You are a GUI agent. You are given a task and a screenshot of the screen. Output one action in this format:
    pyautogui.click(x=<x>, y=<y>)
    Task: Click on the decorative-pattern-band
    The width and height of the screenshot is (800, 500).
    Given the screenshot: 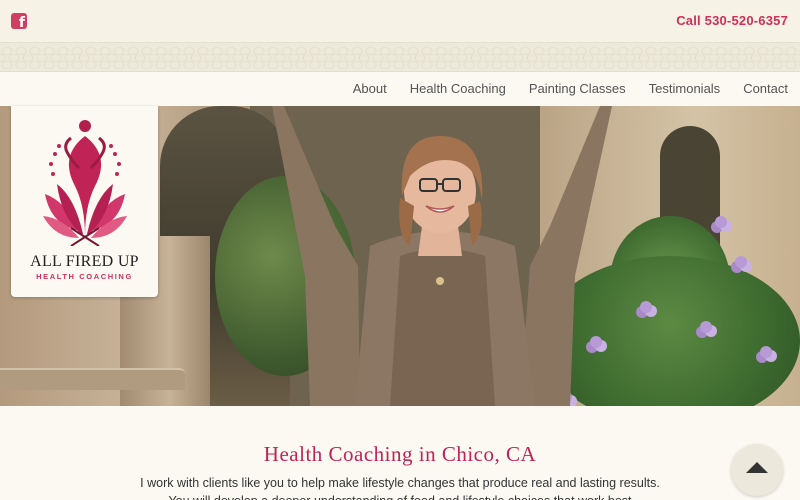 What is the action you would take?
    pyautogui.click(x=400, y=57)
    